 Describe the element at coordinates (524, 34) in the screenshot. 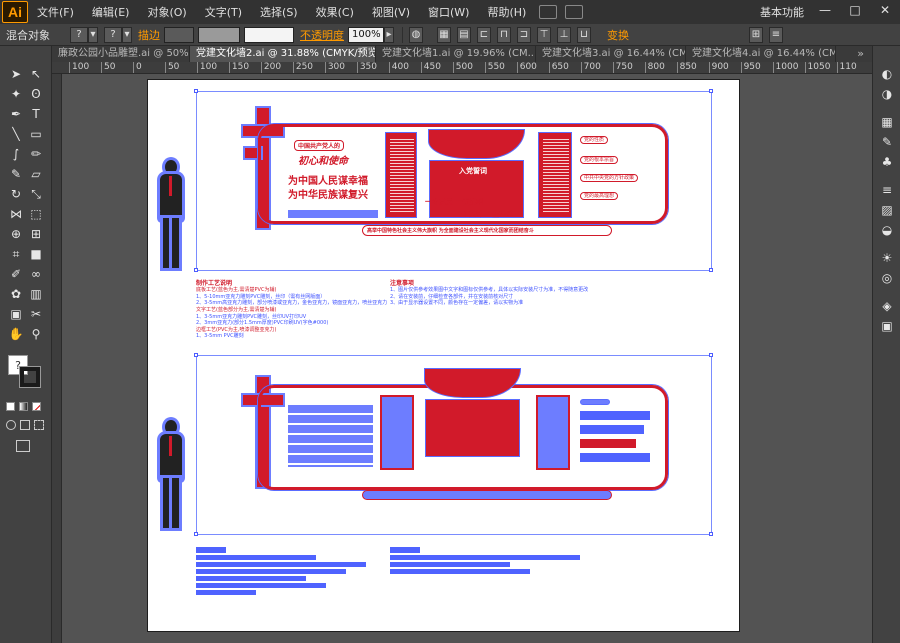

I see `align-right-icon: ⊐` at that location.